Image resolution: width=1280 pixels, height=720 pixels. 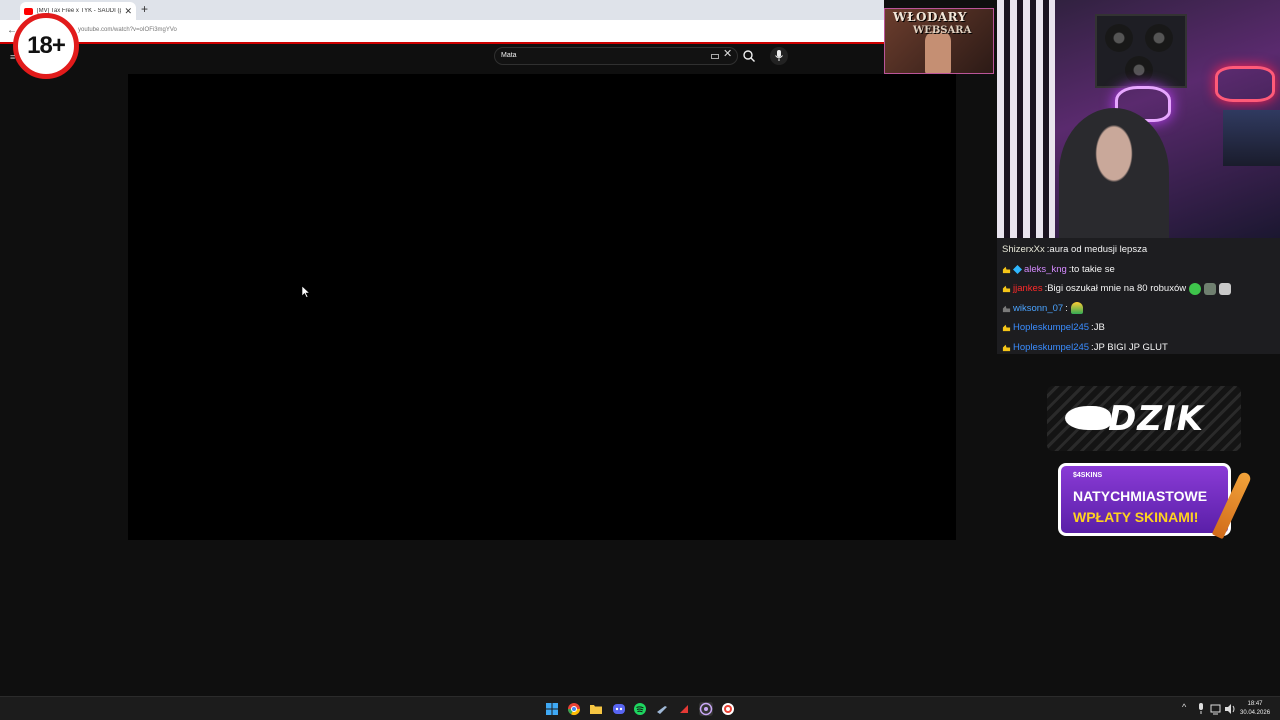 What do you see at coordinates (574, 709) in the screenshot?
I see `chrome-icon` at bounding box center [574, 709].